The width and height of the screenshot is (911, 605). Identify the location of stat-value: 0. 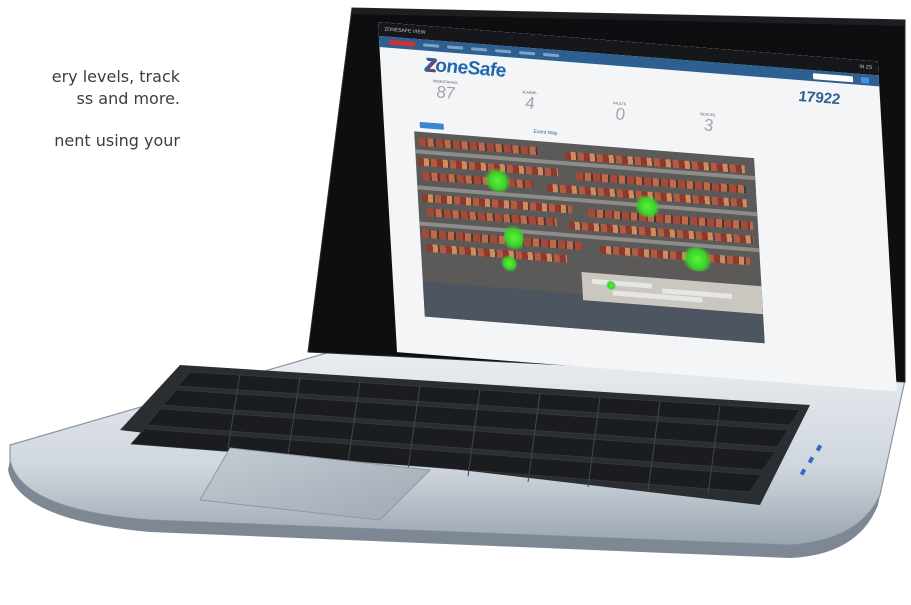
(620, 114).